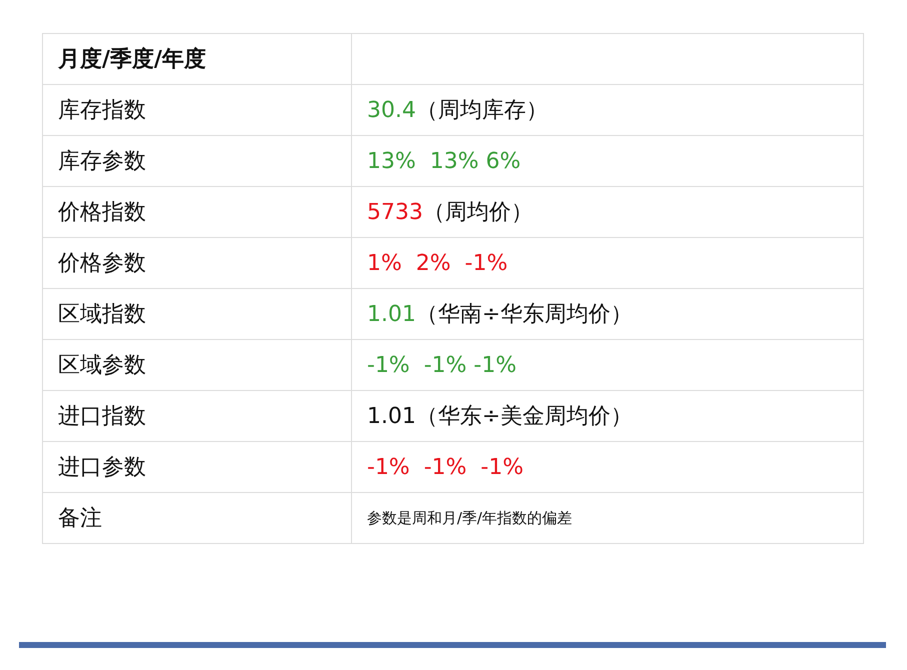 Image resolution: width=907 pixels, height=670 pixels. What do you see at coordinates (197, 518) in the screenshot?
I see `table-cell: 备注` at bounding box center [197, 518].